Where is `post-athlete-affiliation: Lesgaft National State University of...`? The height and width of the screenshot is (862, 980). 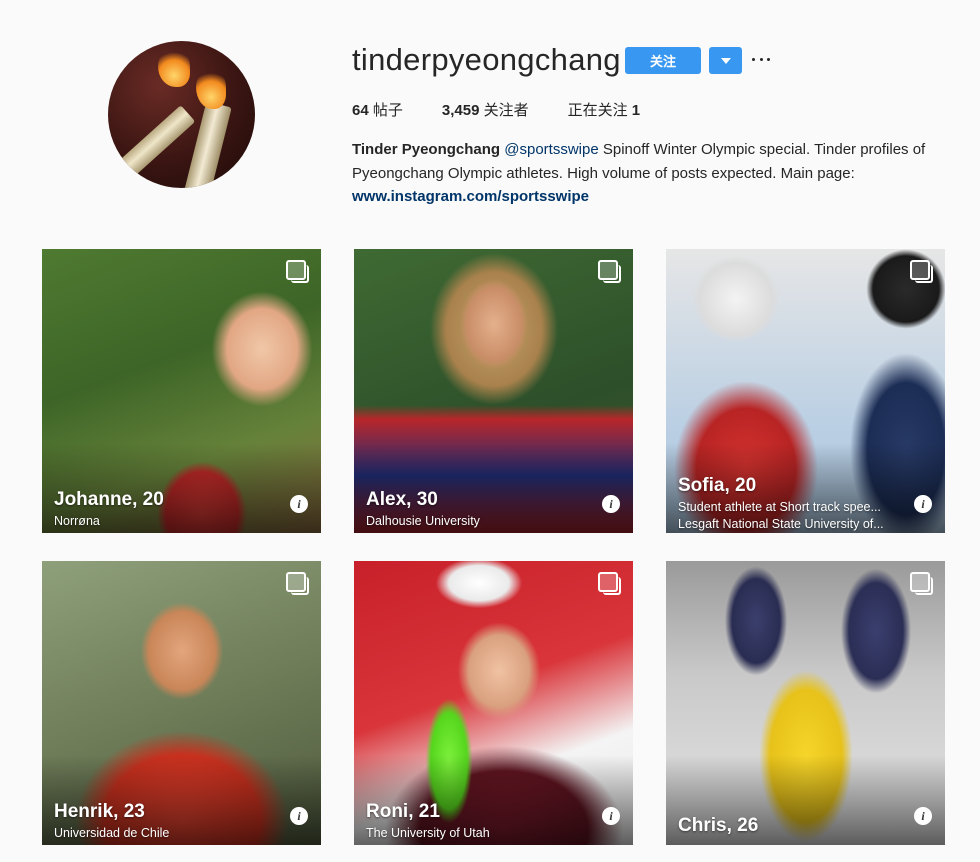 post-athlete-affiliation: Lesgaft National State University of... is located at coordinates (781, 524).